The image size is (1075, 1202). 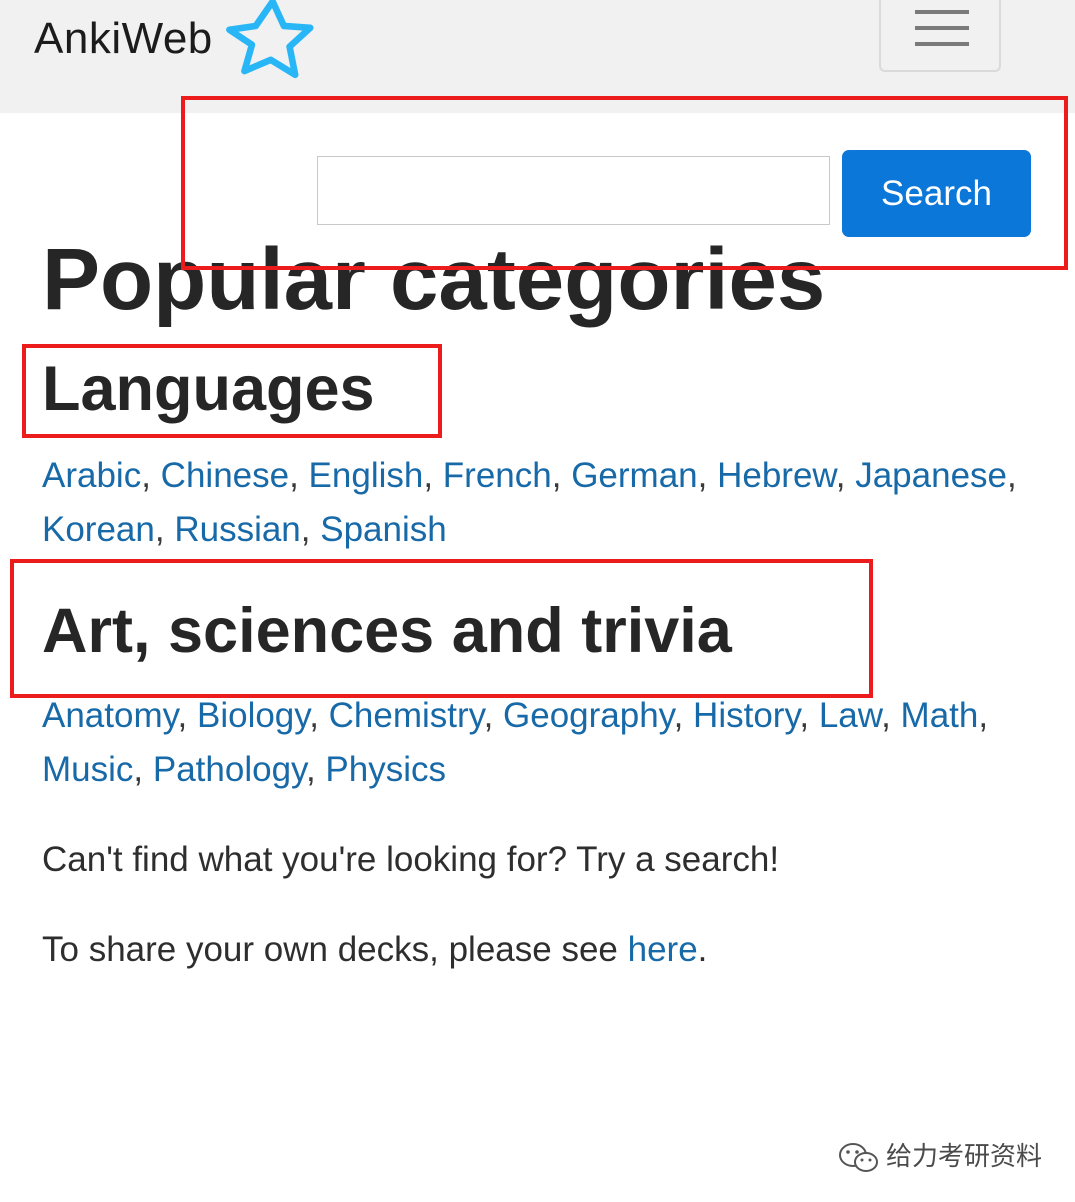 What do you see at coordinates (931, 475) in the screenshot?
I see `category-link-japanese: Japanese` at bounding box center [931, 475].